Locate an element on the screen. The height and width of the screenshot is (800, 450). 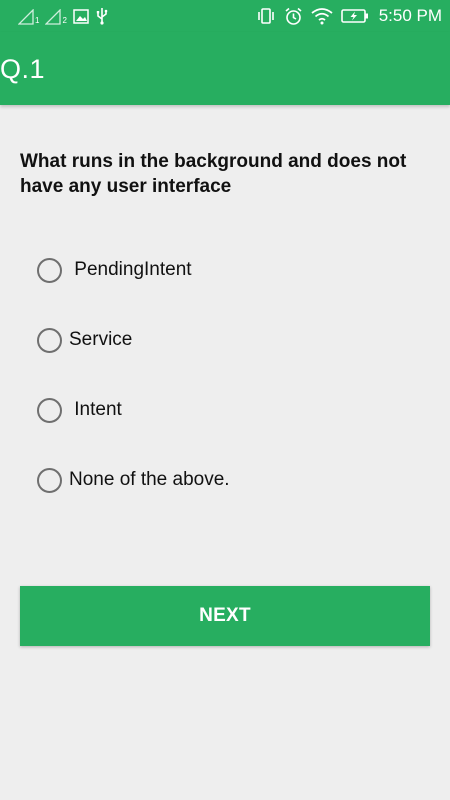
status-right-icons: 5:50 PM is located at coordinates (349, 16).